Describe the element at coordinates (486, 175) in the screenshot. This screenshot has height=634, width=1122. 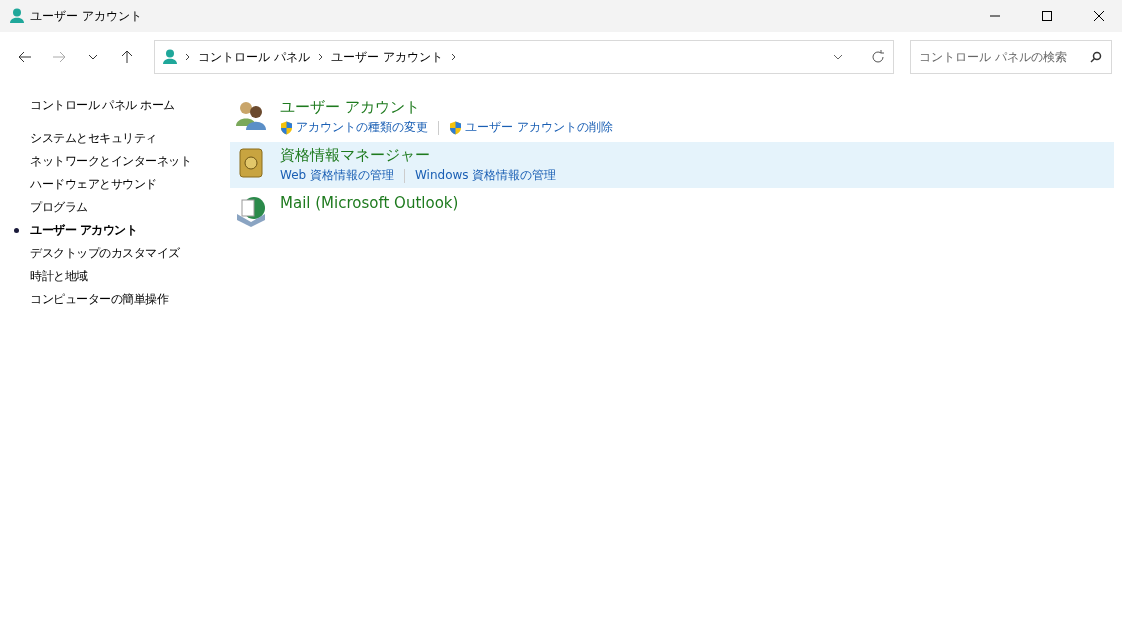
I see `task-link: Windows 資格情報の管理` at that location.